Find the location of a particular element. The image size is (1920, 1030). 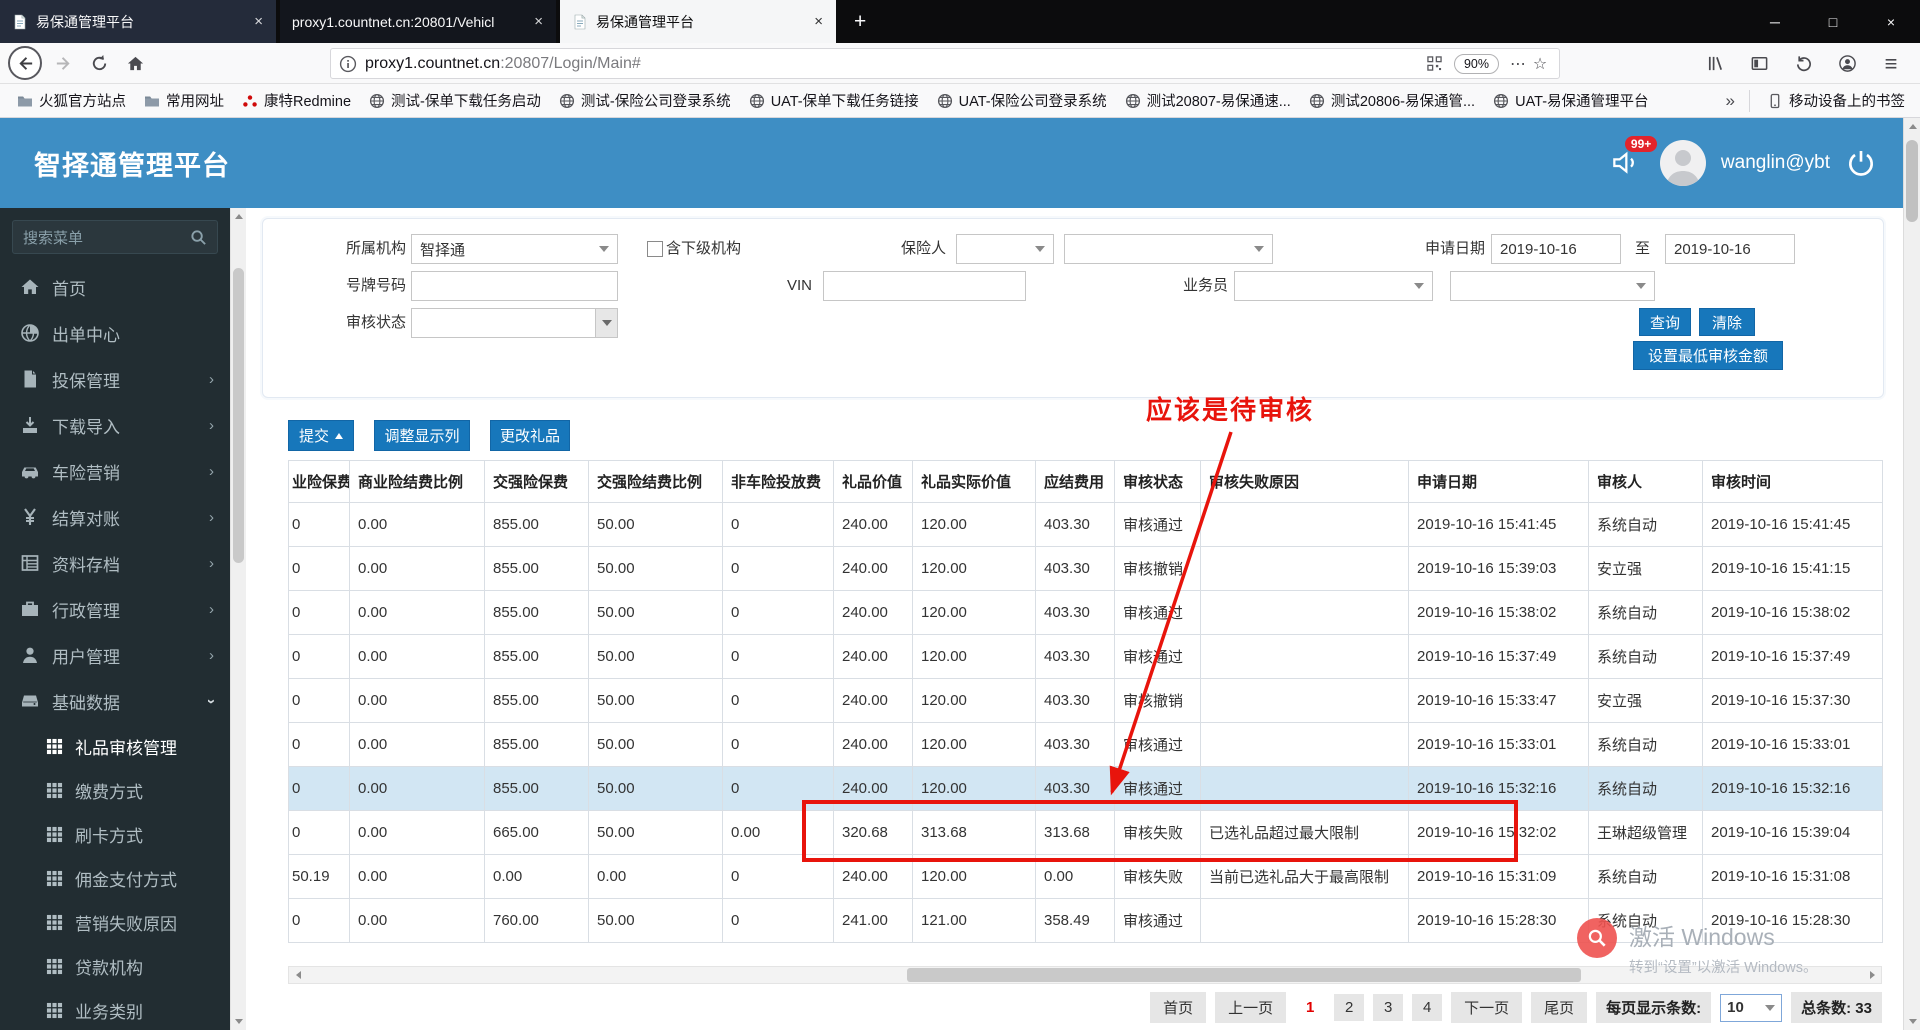

set-min-audit-amount-button: 设置最低审核金额 is located at coordinates (1708, 355).